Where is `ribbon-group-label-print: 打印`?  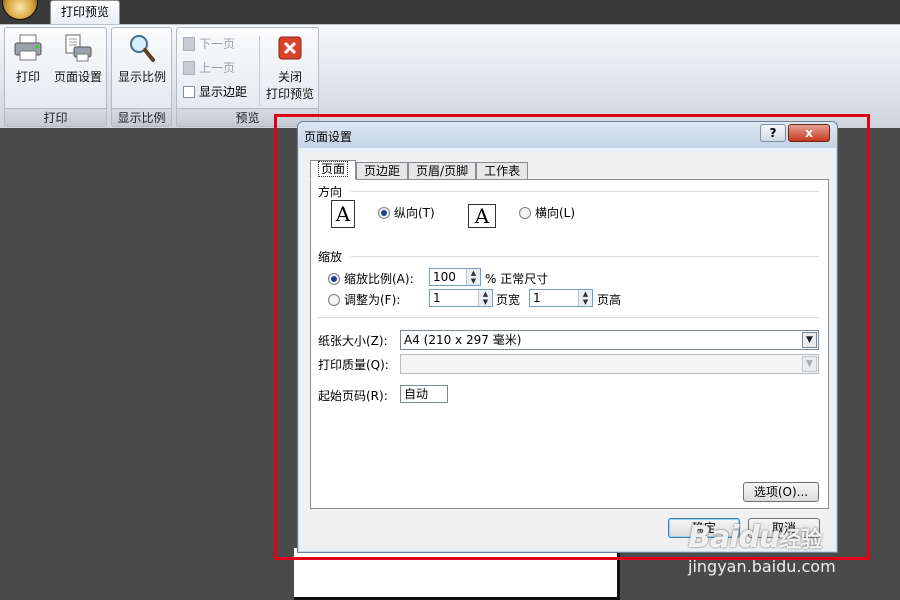
ribbon-group-label-print: 打印 is located at coordinates (55, 117).